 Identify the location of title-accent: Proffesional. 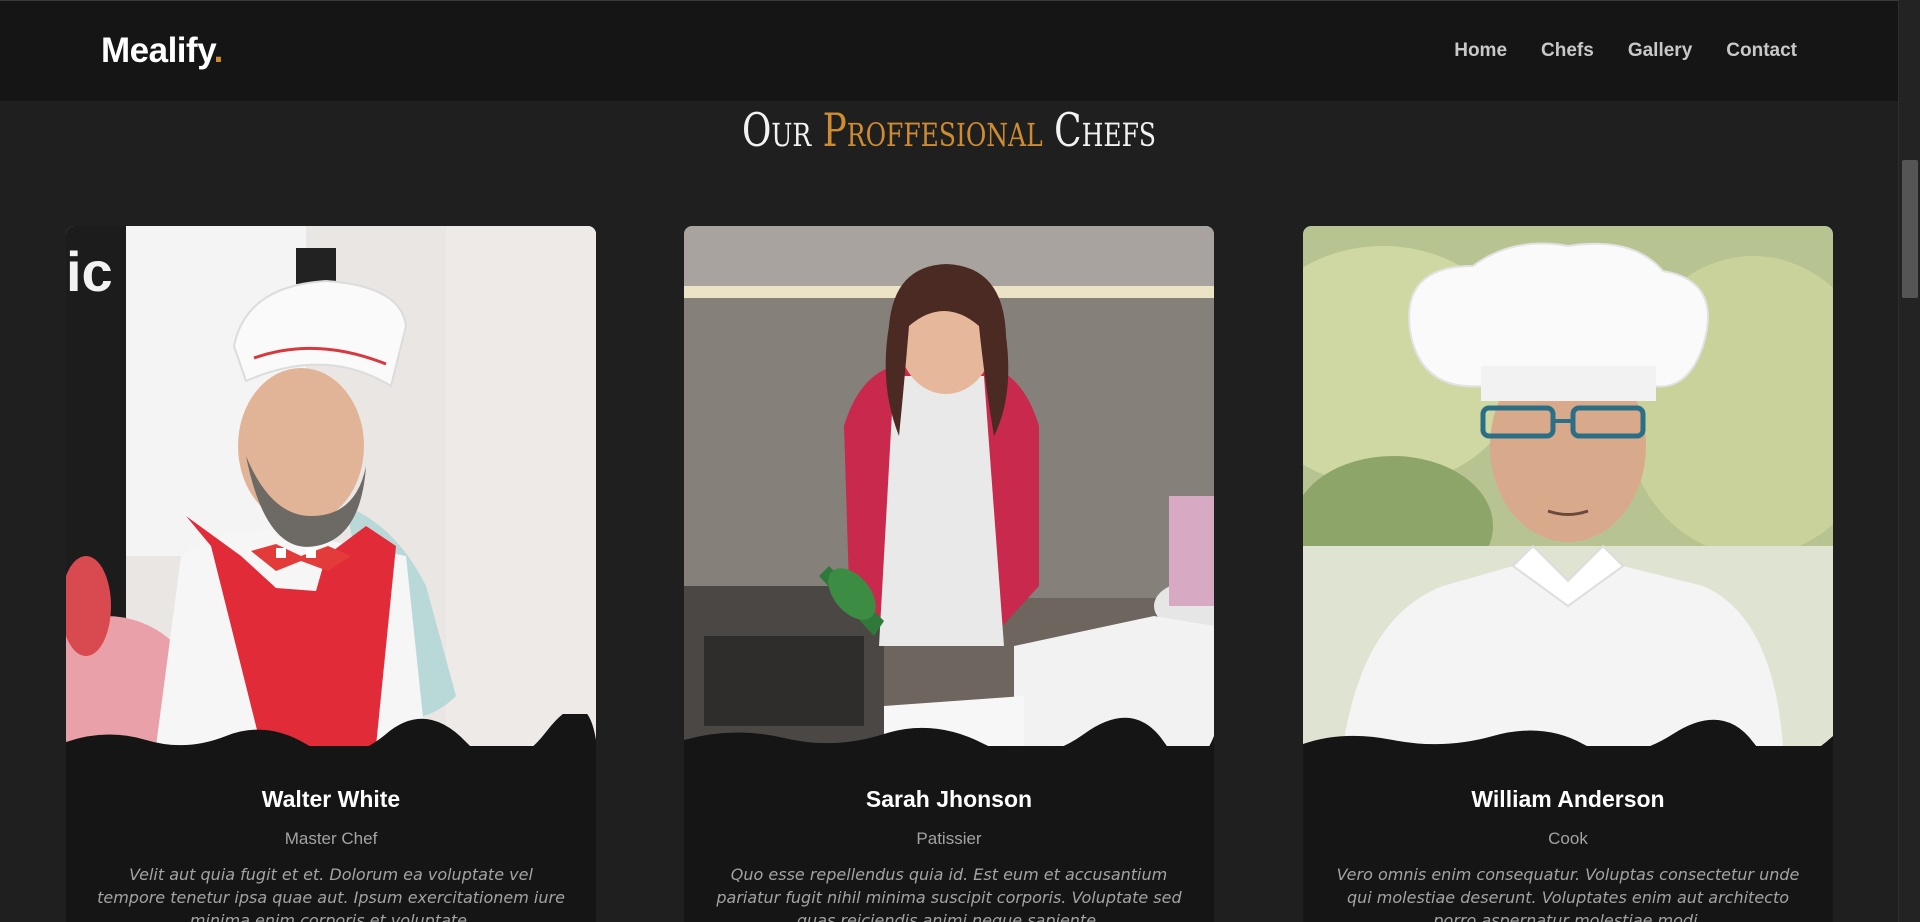
(932, 130).